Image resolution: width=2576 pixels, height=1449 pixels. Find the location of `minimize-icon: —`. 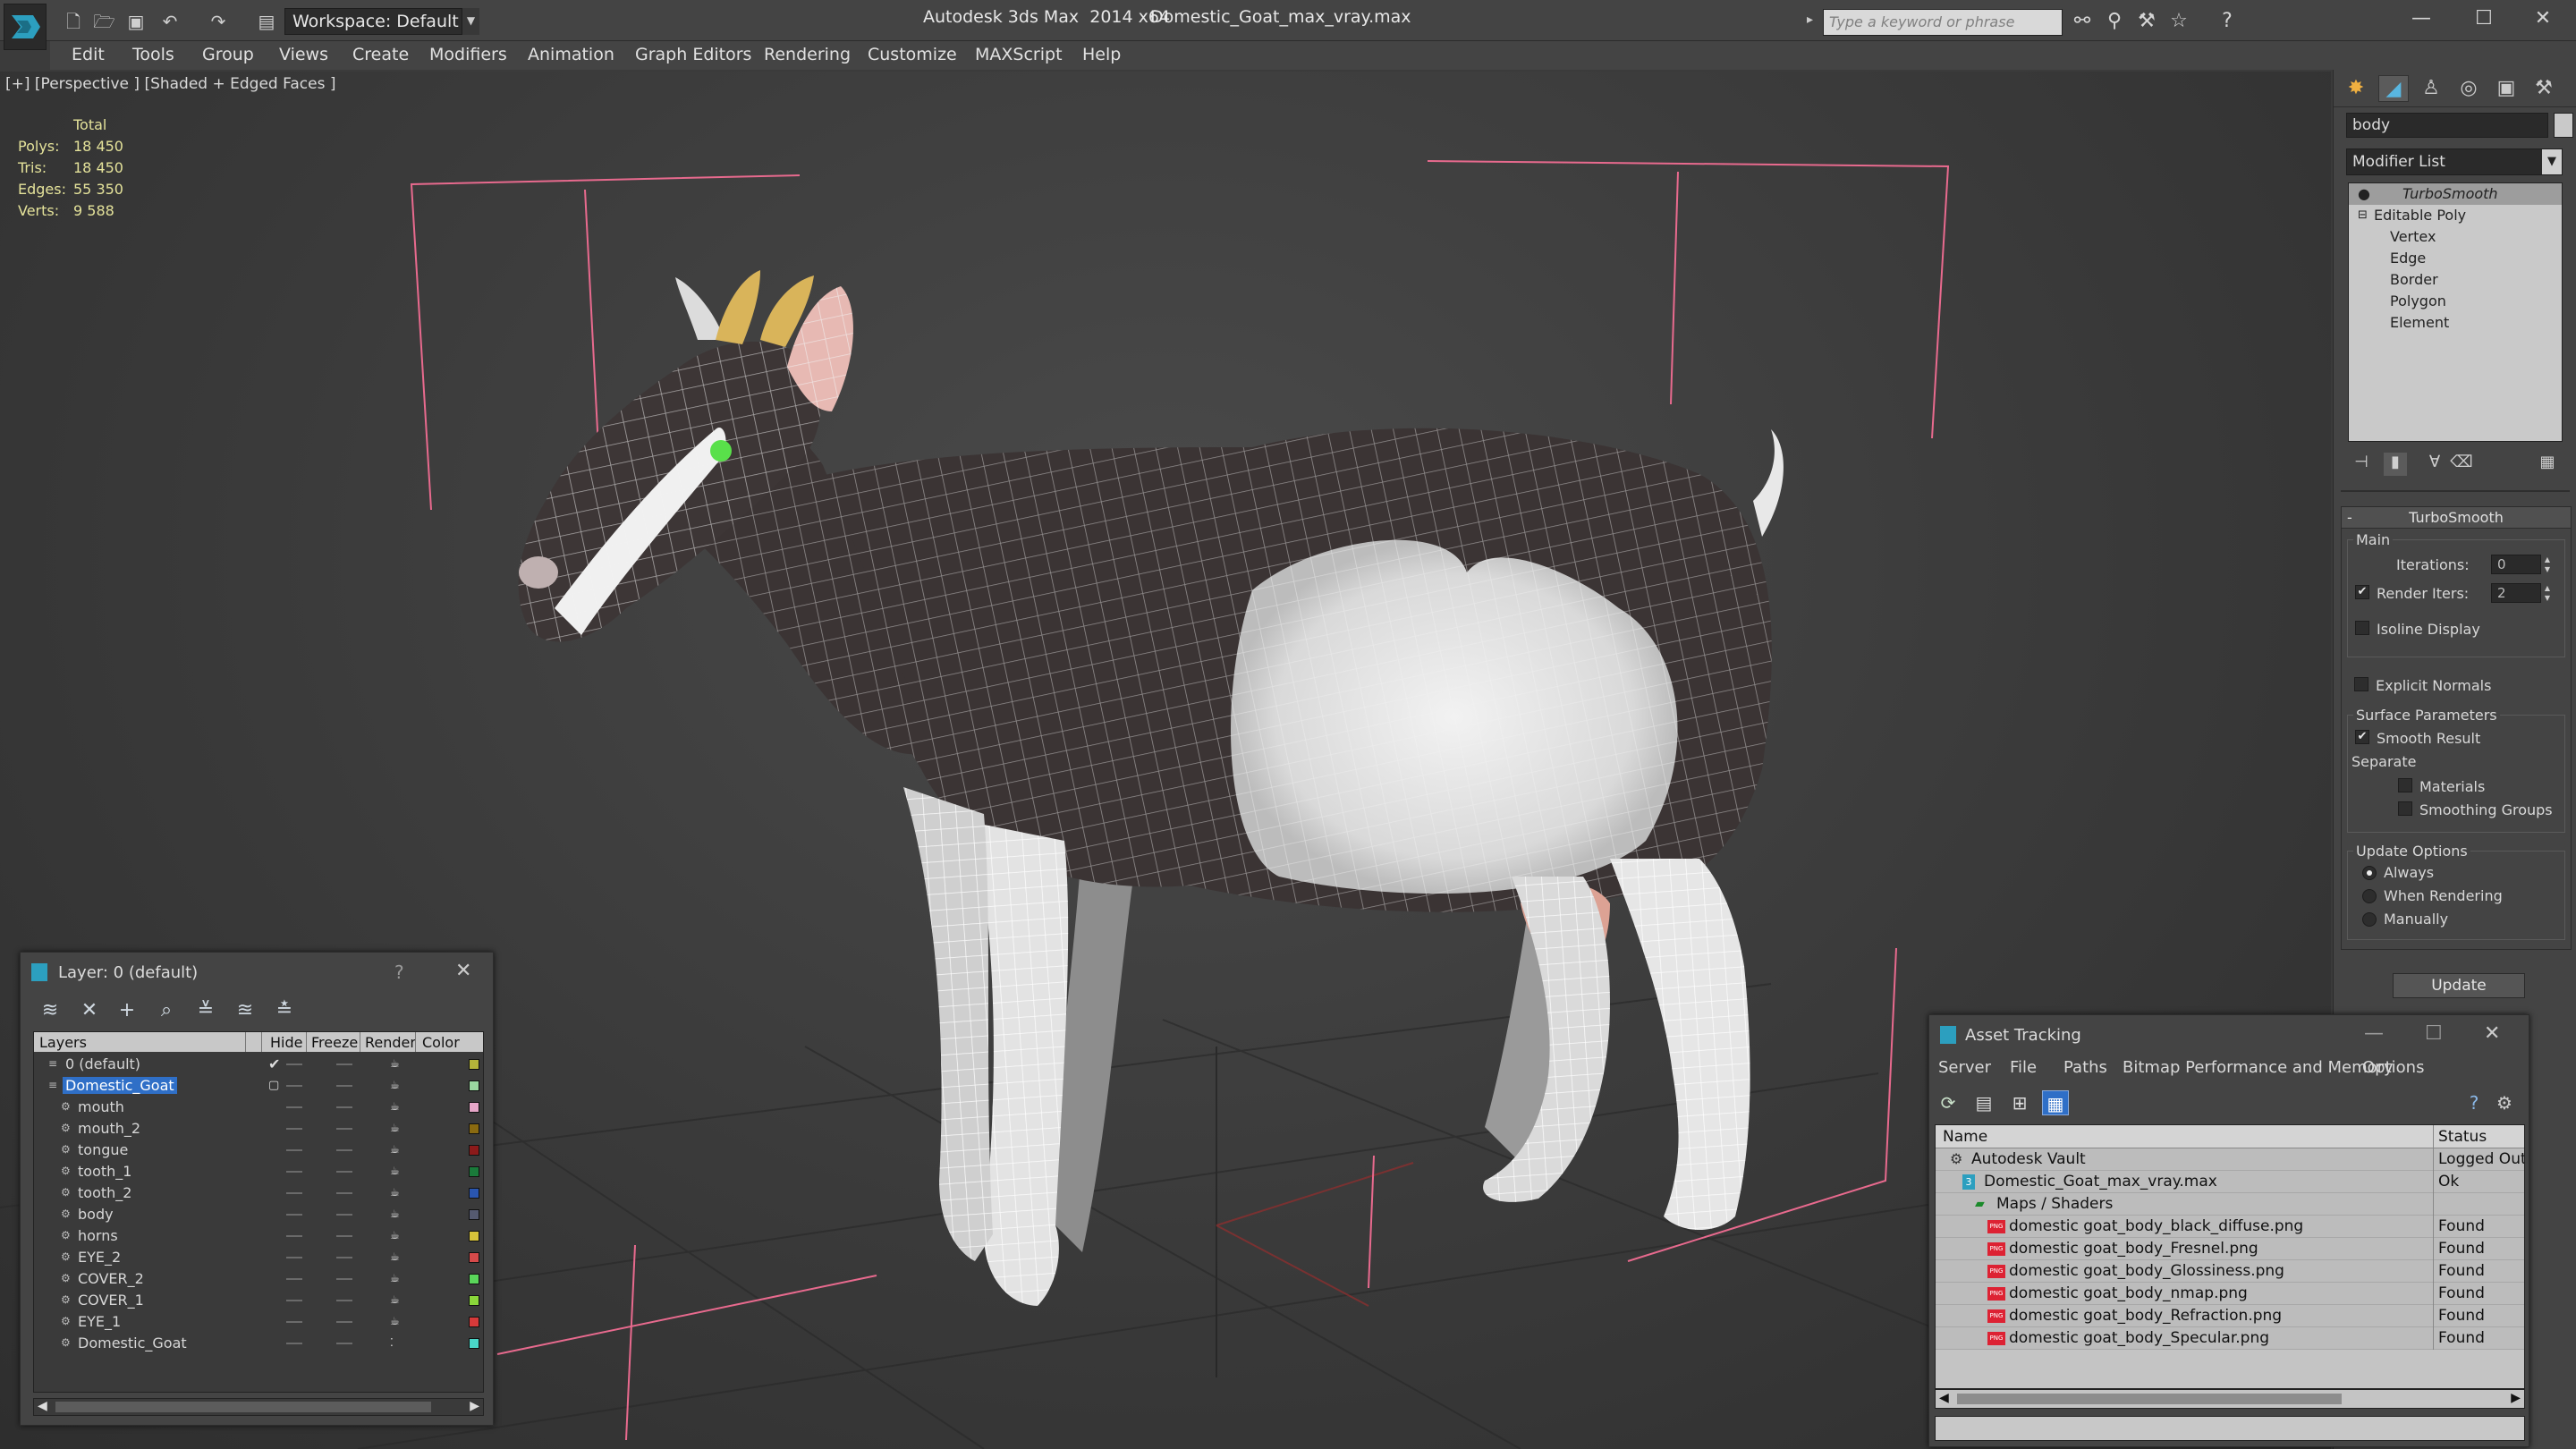

minimize-icon: — is located at coordinates (2374, 1033).